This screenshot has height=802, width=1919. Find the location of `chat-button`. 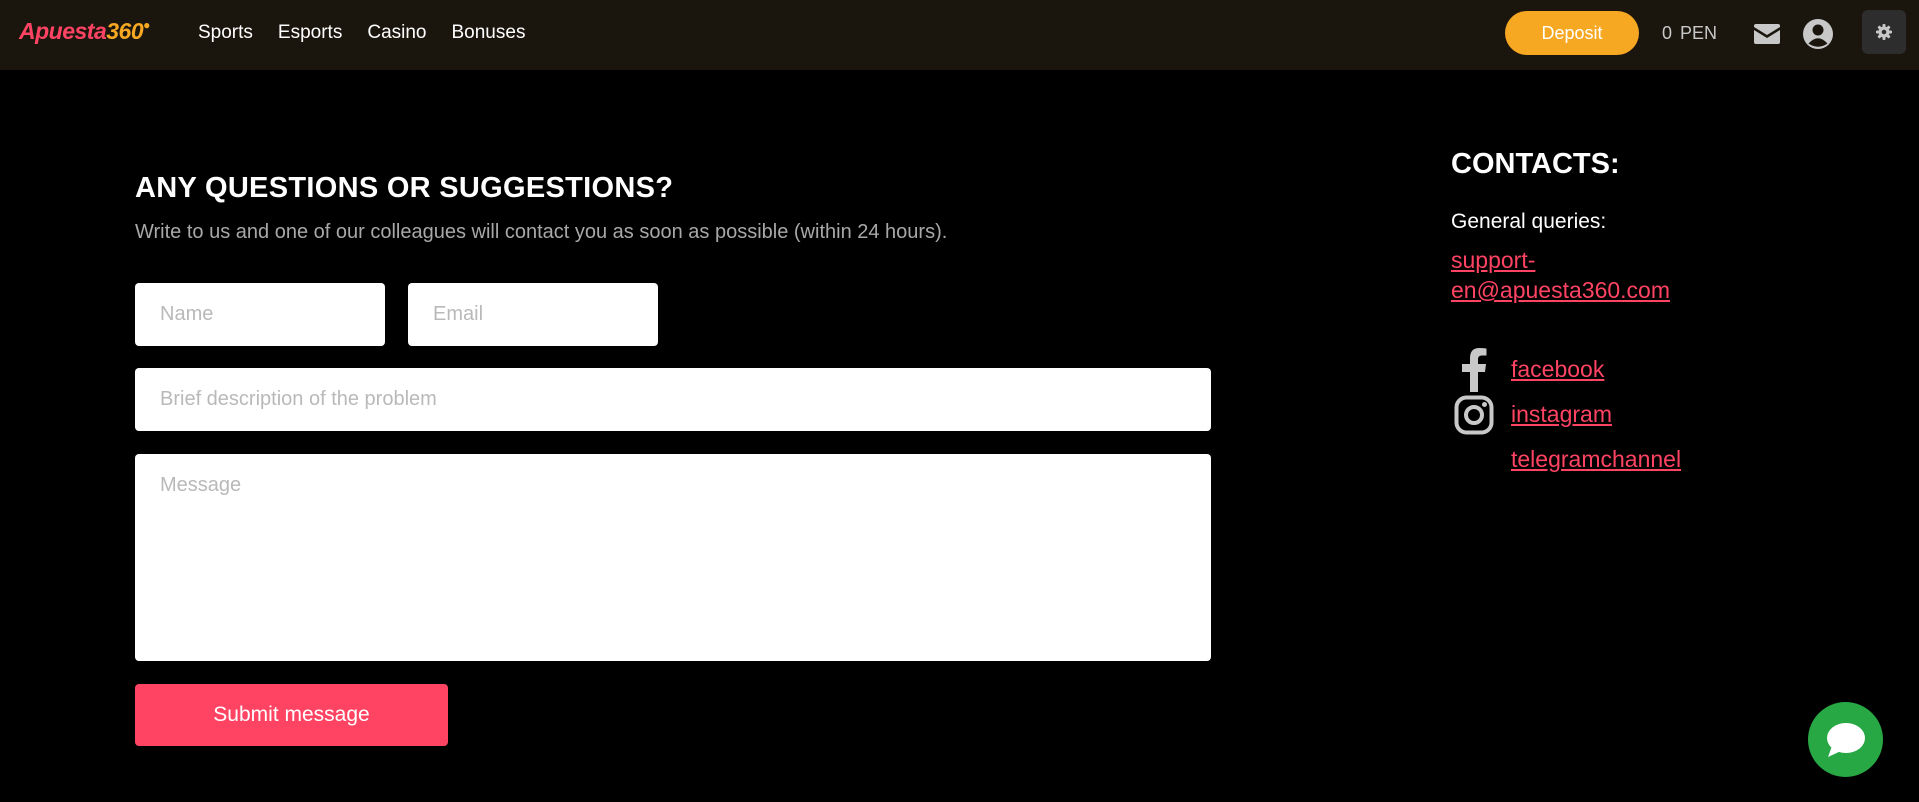

chat-button is located at coordinates (1845, 739).